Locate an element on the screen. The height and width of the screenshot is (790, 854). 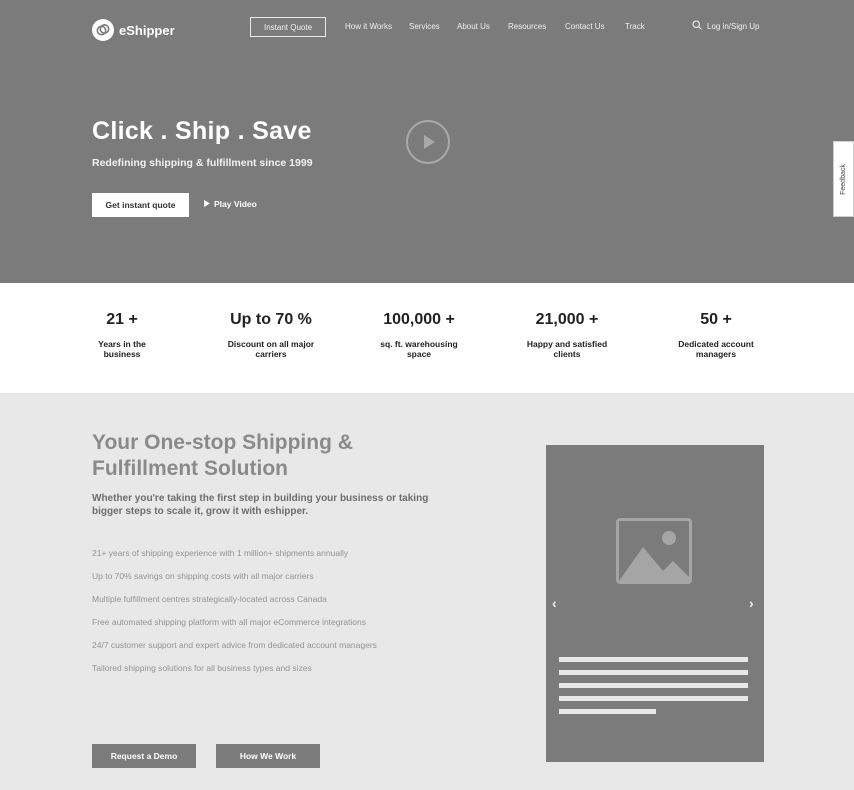
brand-name: eShipper is located at coordinates (147, 30).